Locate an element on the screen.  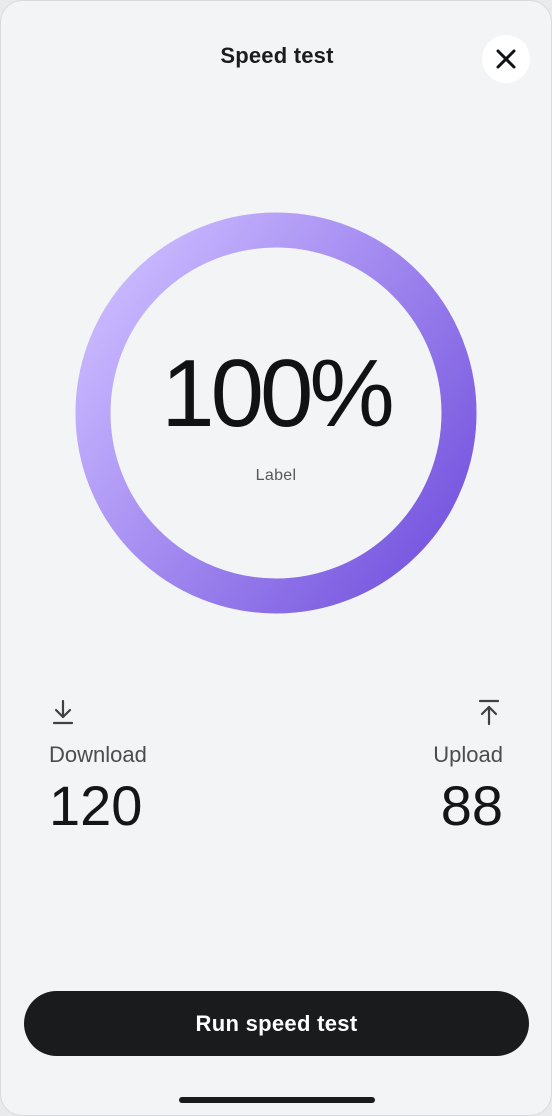
home-indicator is located at coordinates (277, 1100).